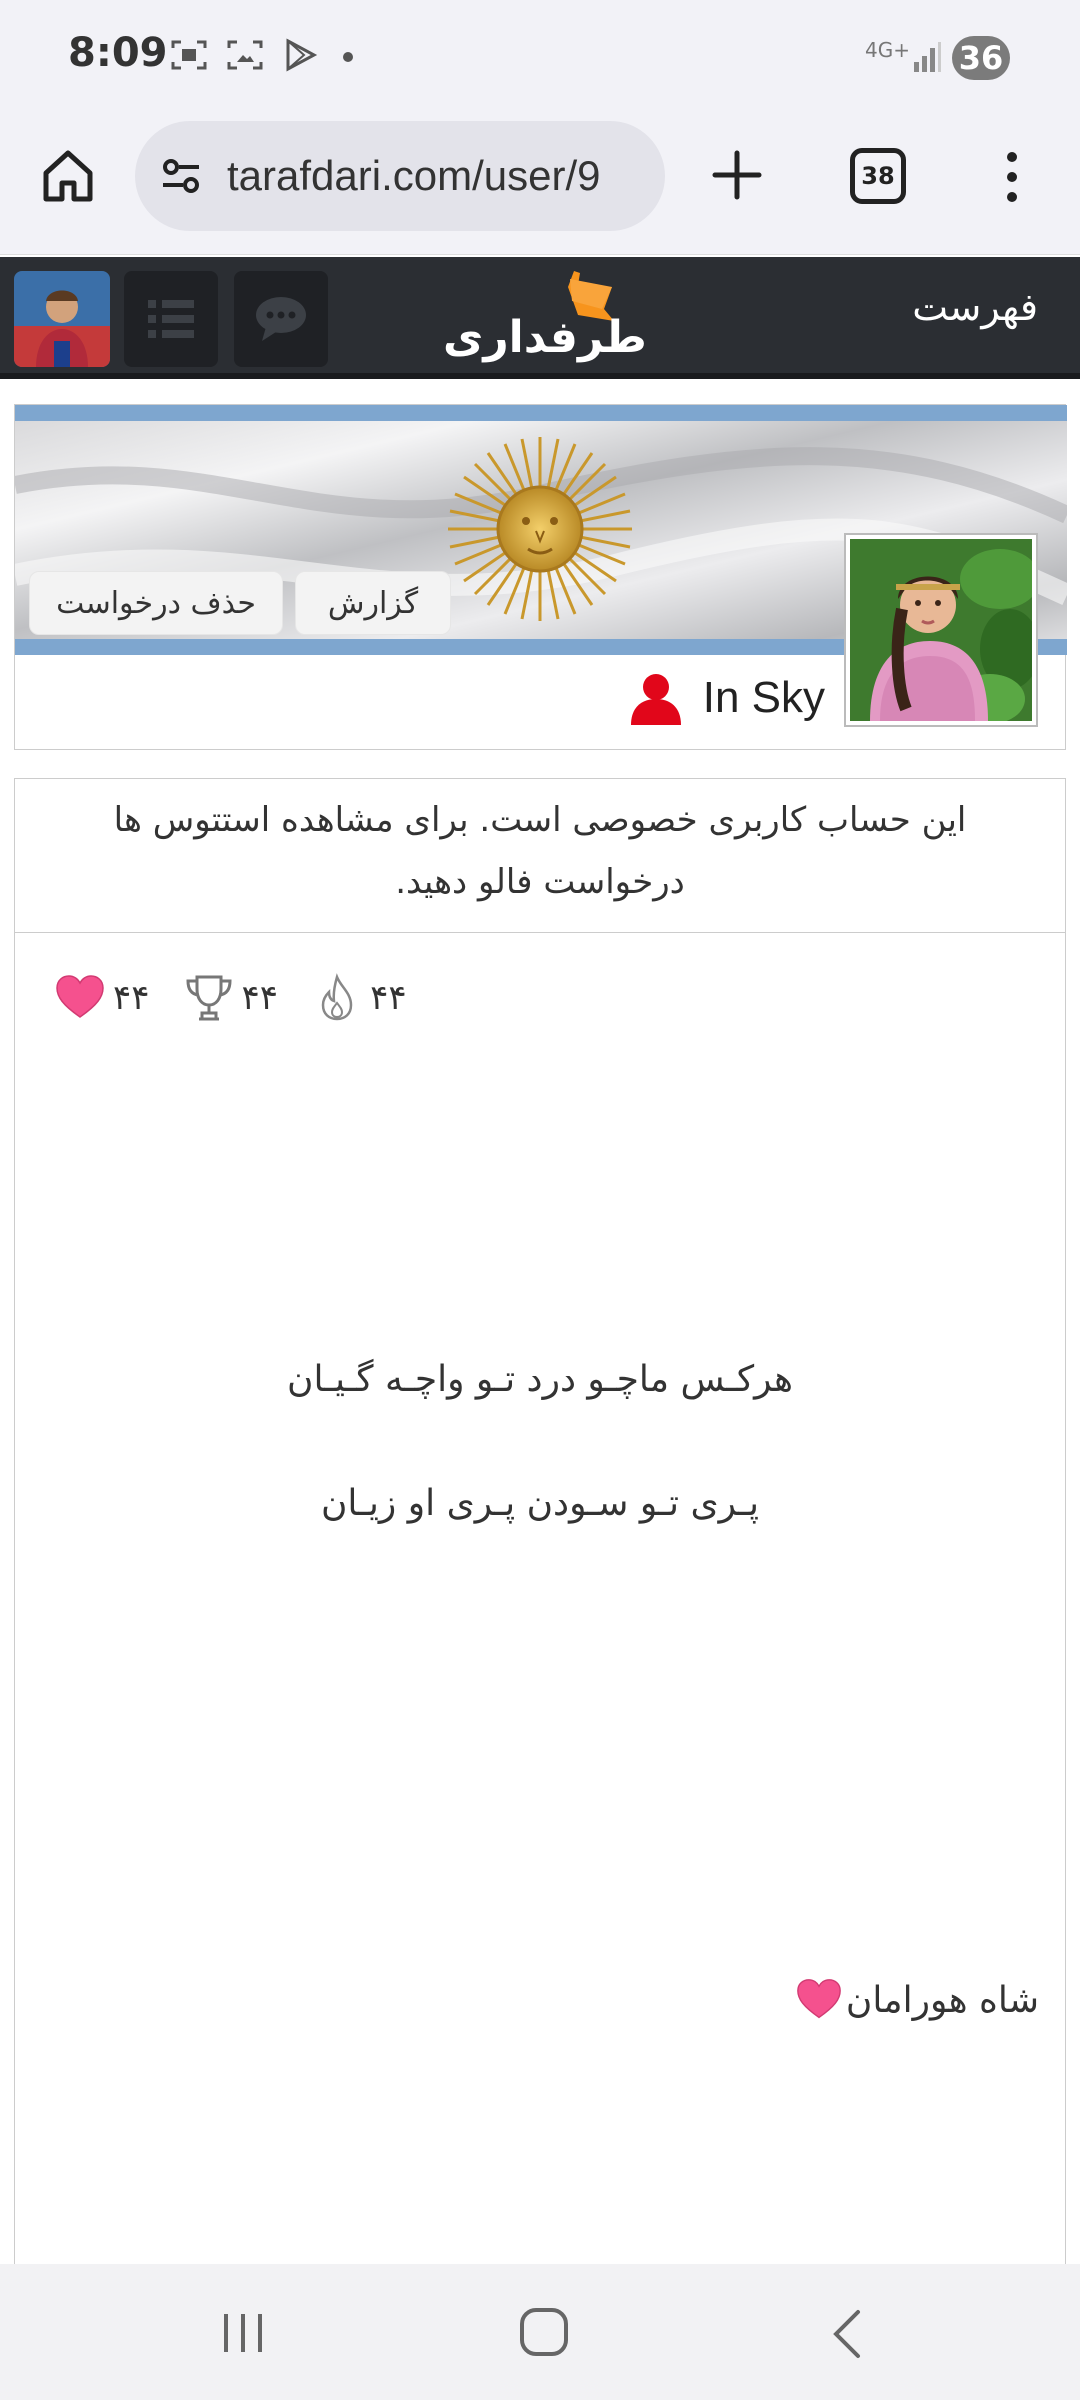  What do you see at coordinates (737, 175) in the screenshot?
I see `new-tab-icon` at bounding box center [737, 175].